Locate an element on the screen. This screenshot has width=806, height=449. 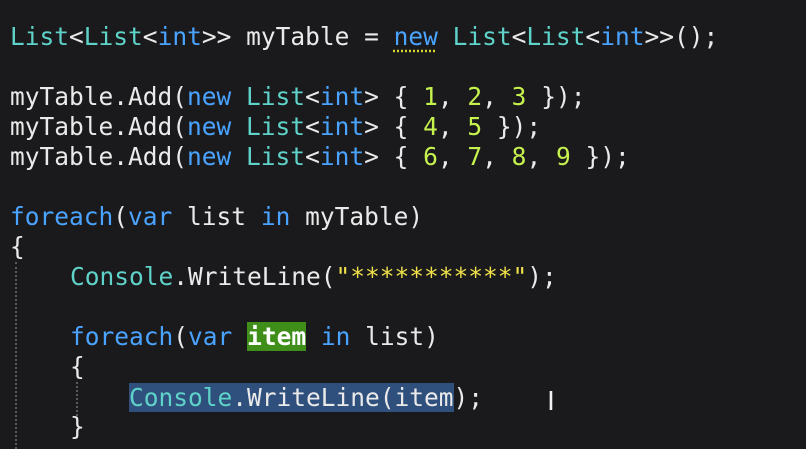
token-plain: >>(); is located at coordinates (681, 36).